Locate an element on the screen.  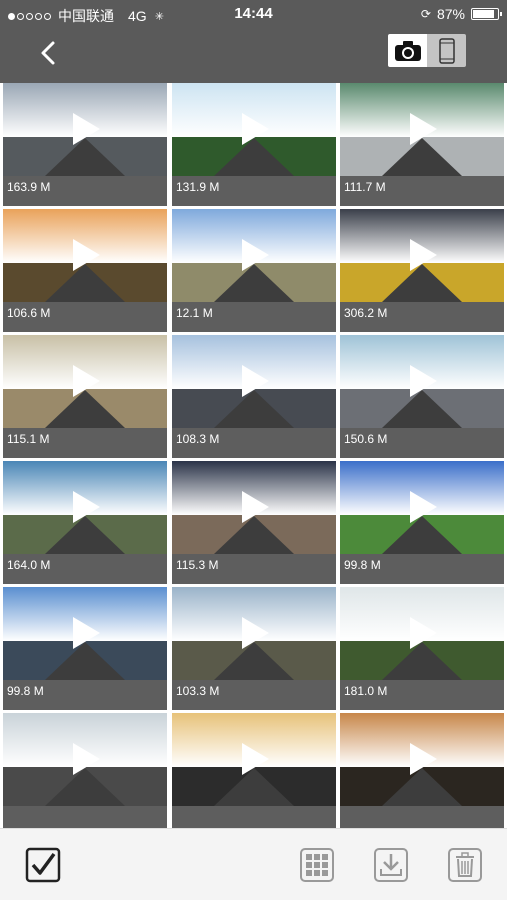
video-tile: 106.6 M is located at coordinates (85, 270).